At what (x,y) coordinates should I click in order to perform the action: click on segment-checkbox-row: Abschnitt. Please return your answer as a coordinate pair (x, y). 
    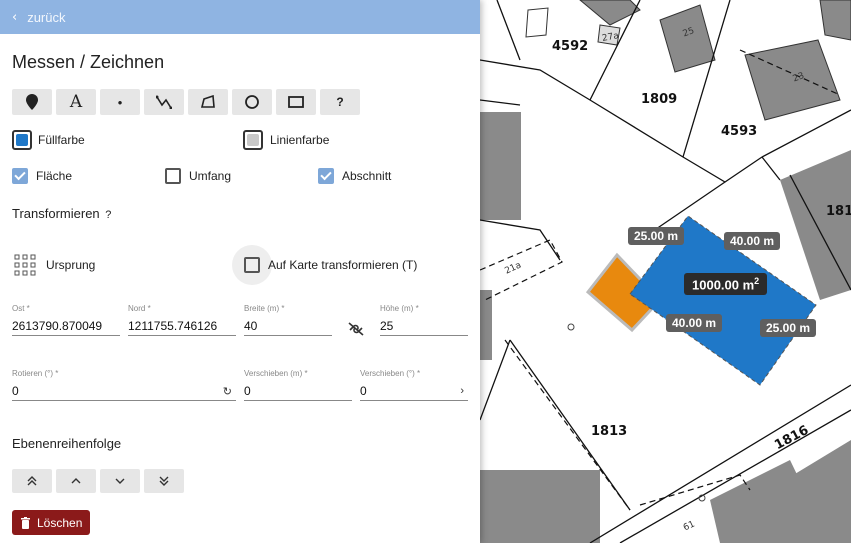
    Looking at the image, I should click on (354, 176).